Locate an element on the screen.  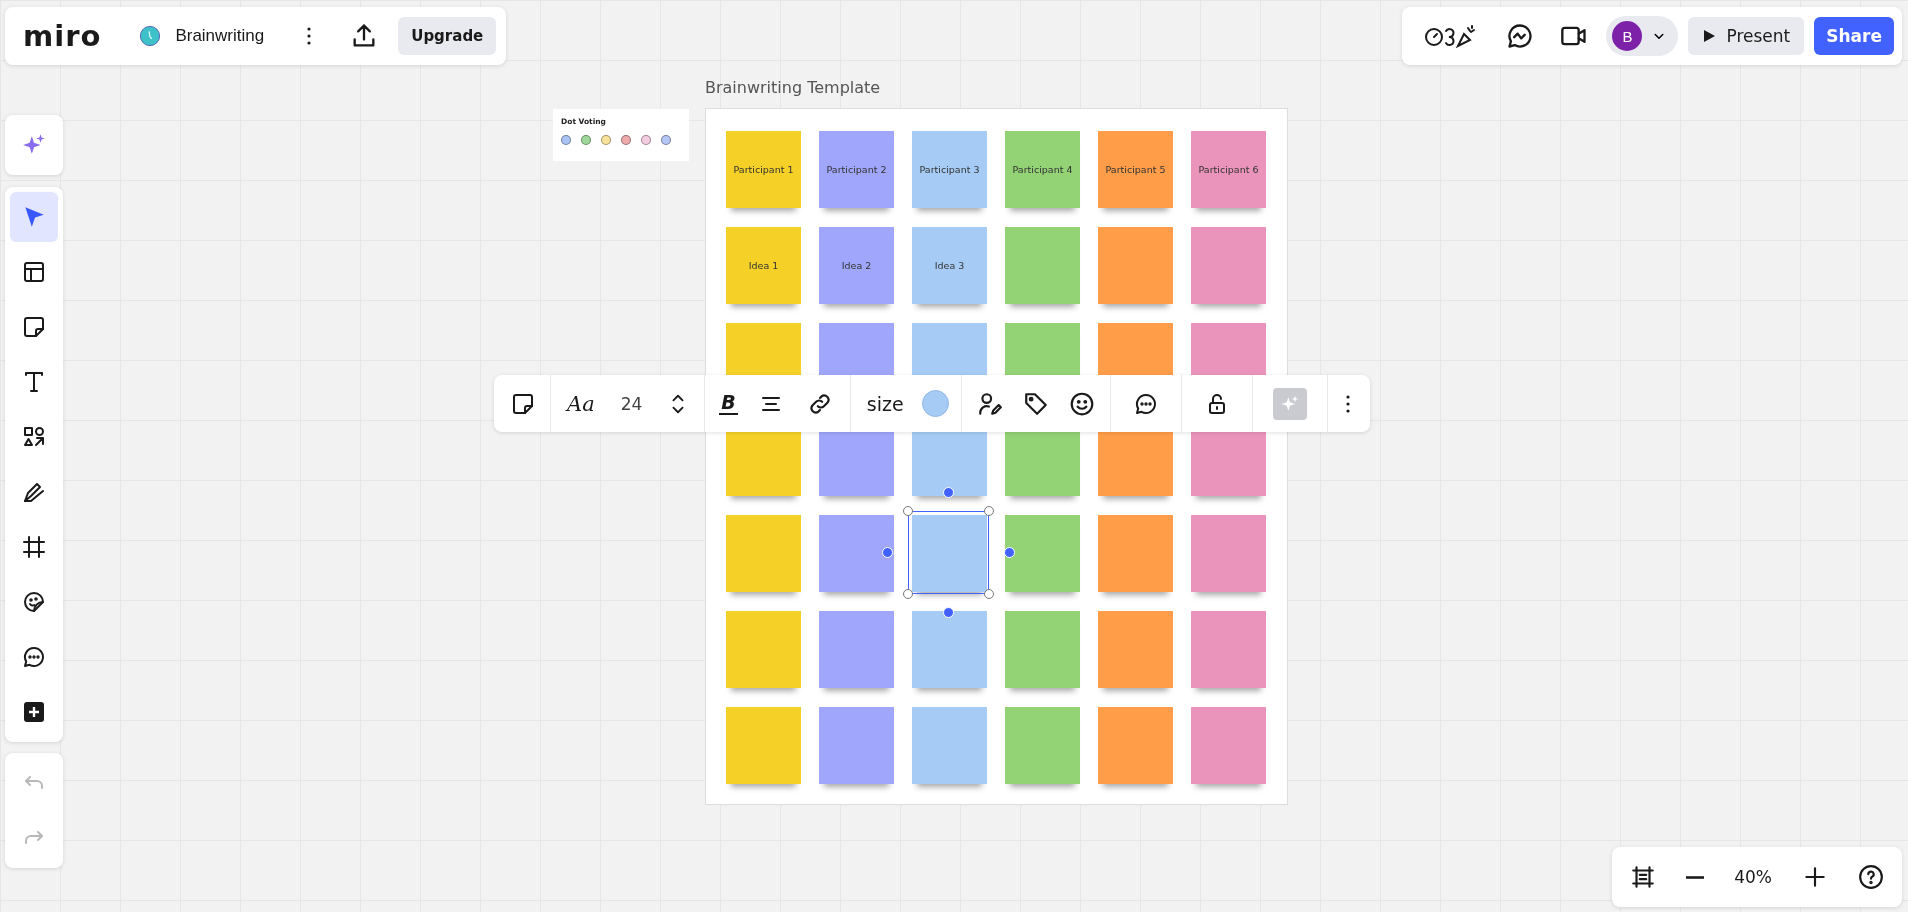
minus-icon is located at coordinates (1695, 877).